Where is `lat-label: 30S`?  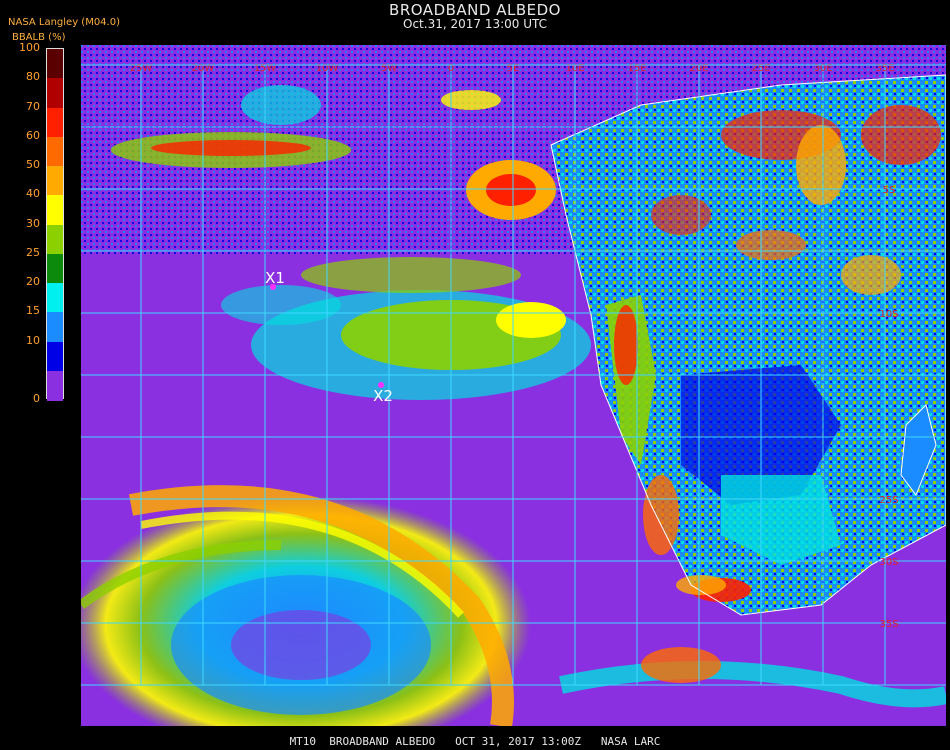
lat-label: 30S is located at coordinates (888, 562).